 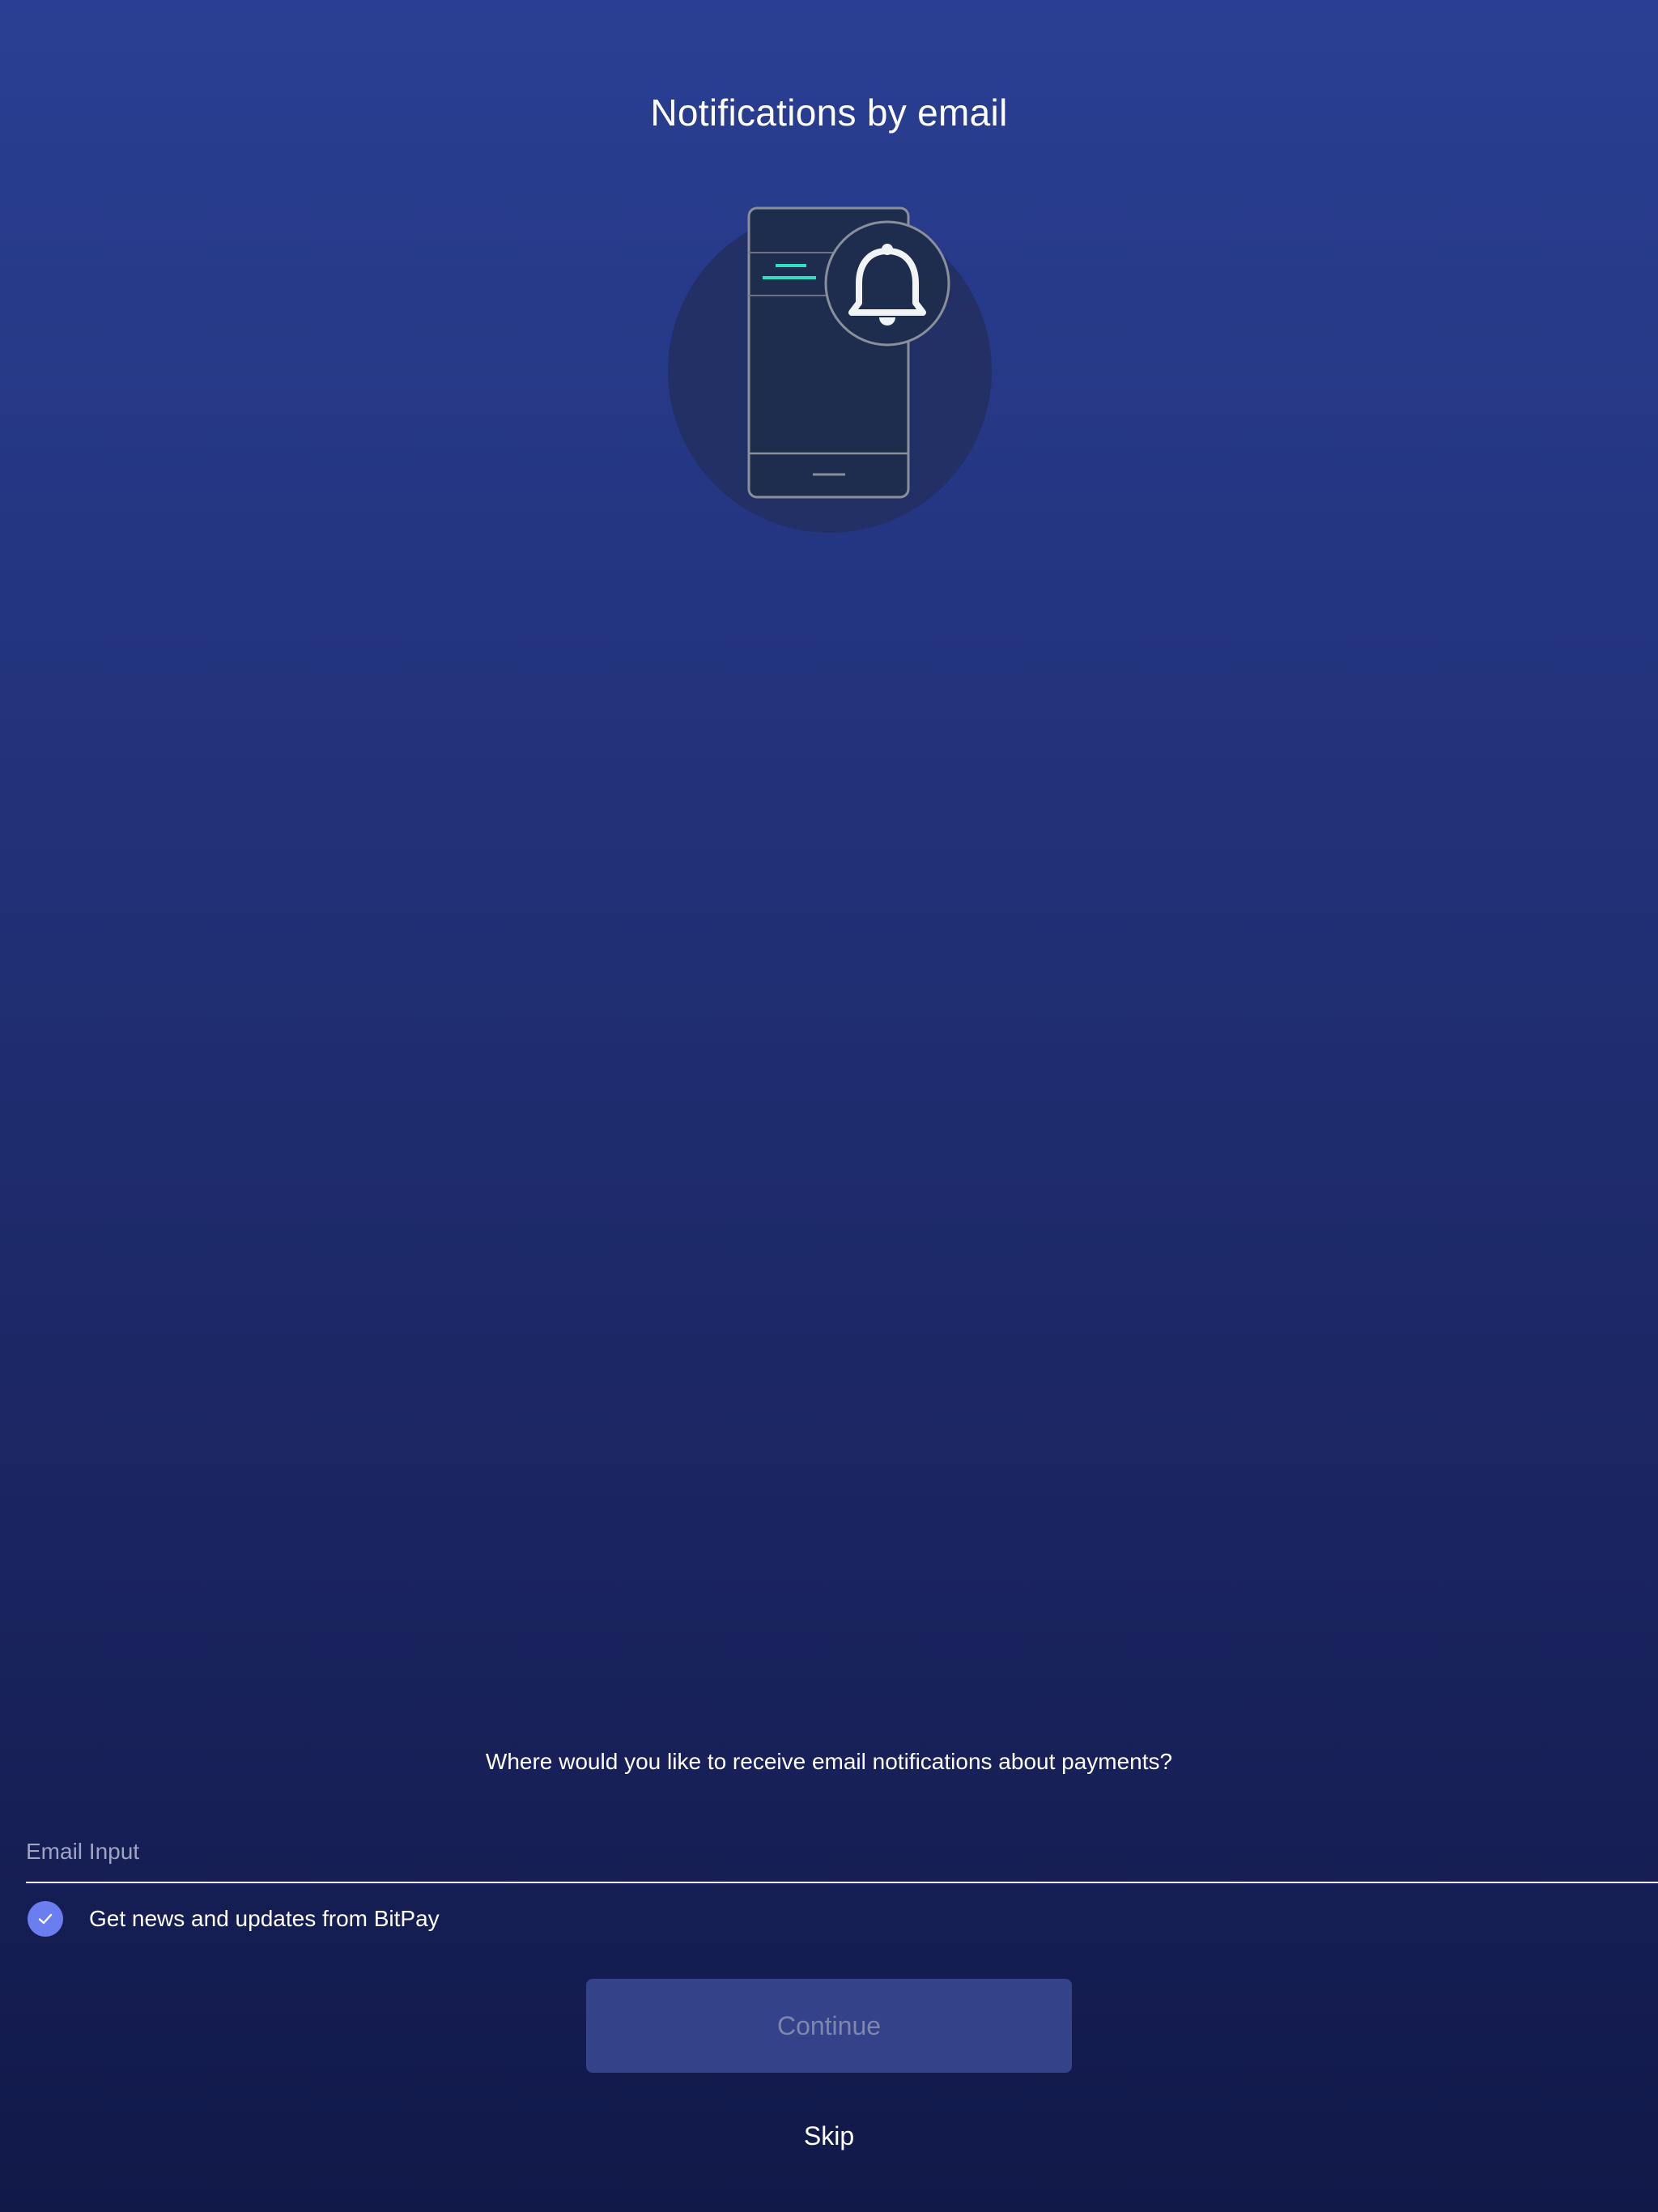 What do you see at coordinates (829, 113) in the screenshot?
I see `page-title: Notifications by email` at bounding box center [829, 113].